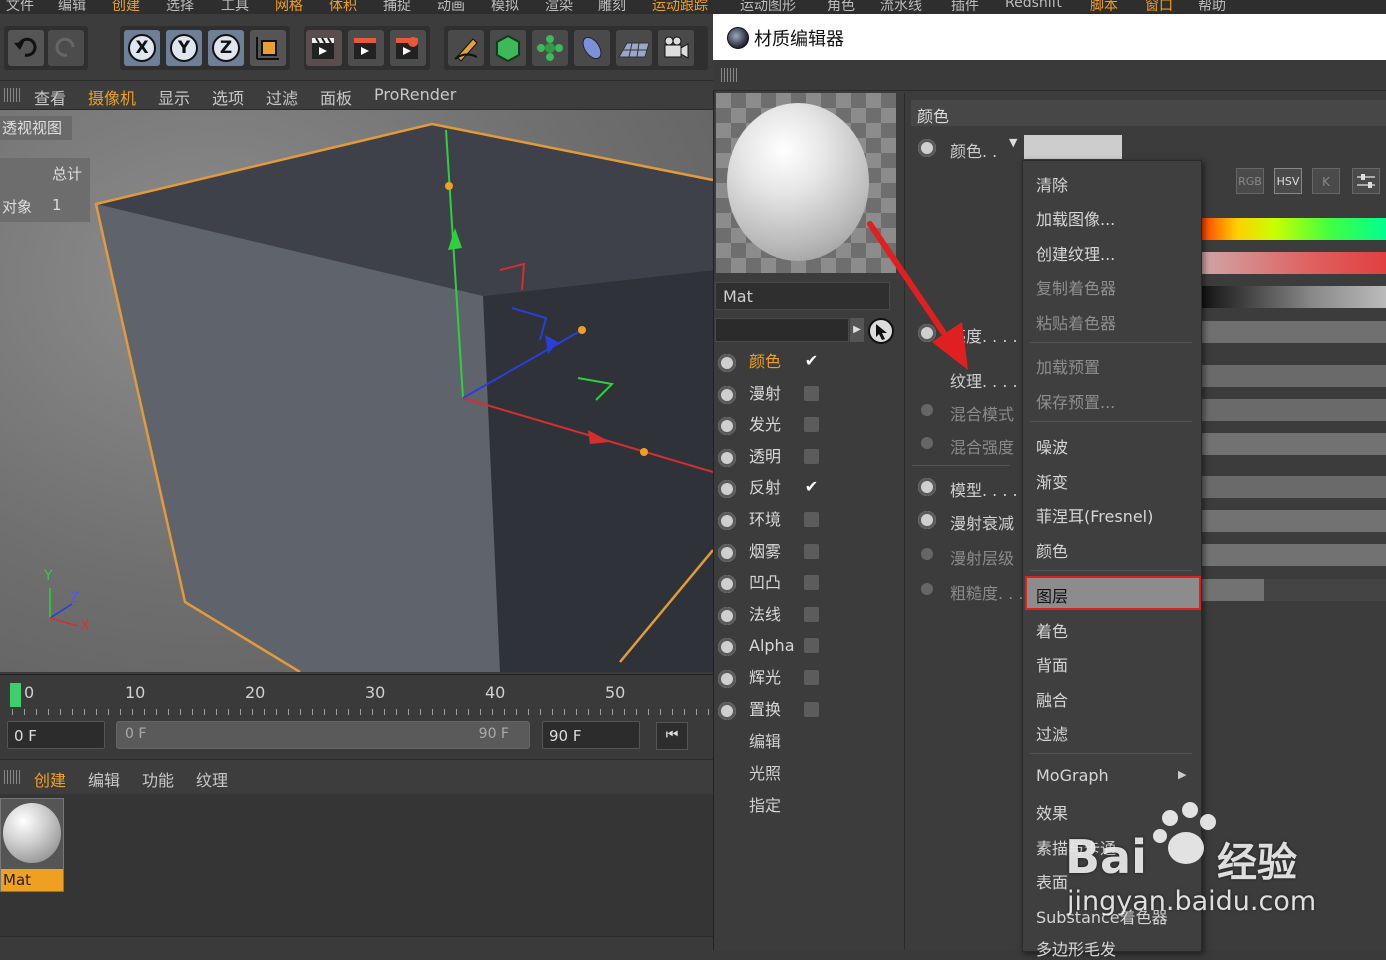 The width and height of the screenshot is (1386, 960). I want to click on matmenu-texture: 纹理, so click(212, 779).